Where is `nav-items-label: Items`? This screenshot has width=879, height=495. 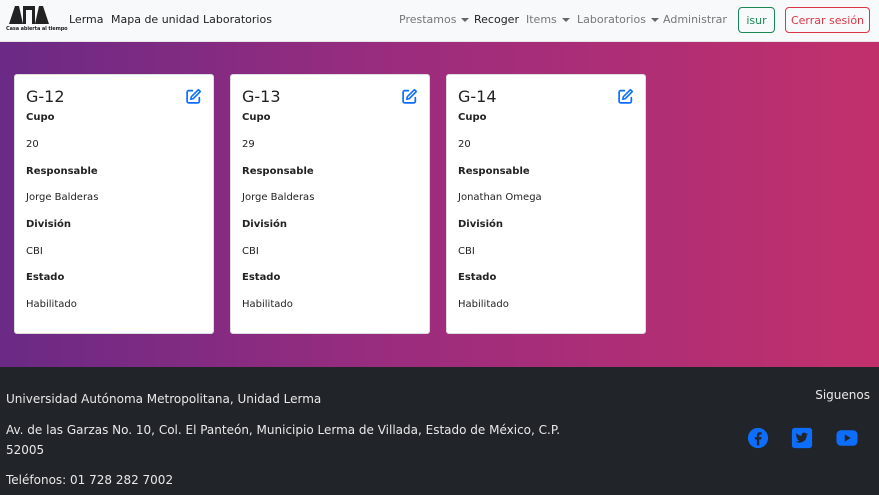 nav-items-label: Items is located at coordinates (541, 19).